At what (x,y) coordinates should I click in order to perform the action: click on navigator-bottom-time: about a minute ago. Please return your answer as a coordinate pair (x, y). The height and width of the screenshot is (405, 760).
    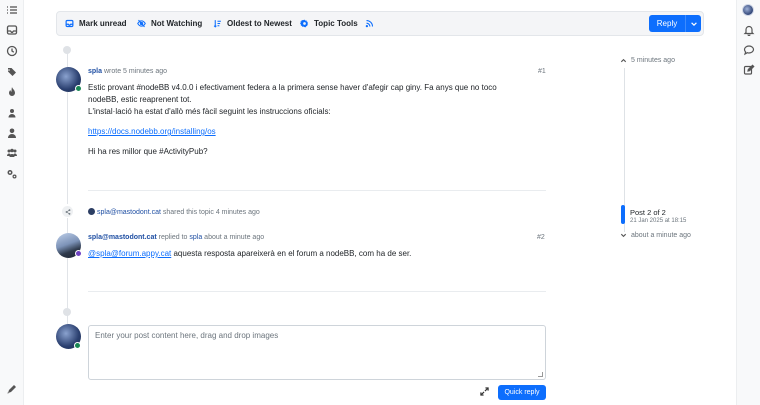
    Looking at the image, I should click on (661, 235).